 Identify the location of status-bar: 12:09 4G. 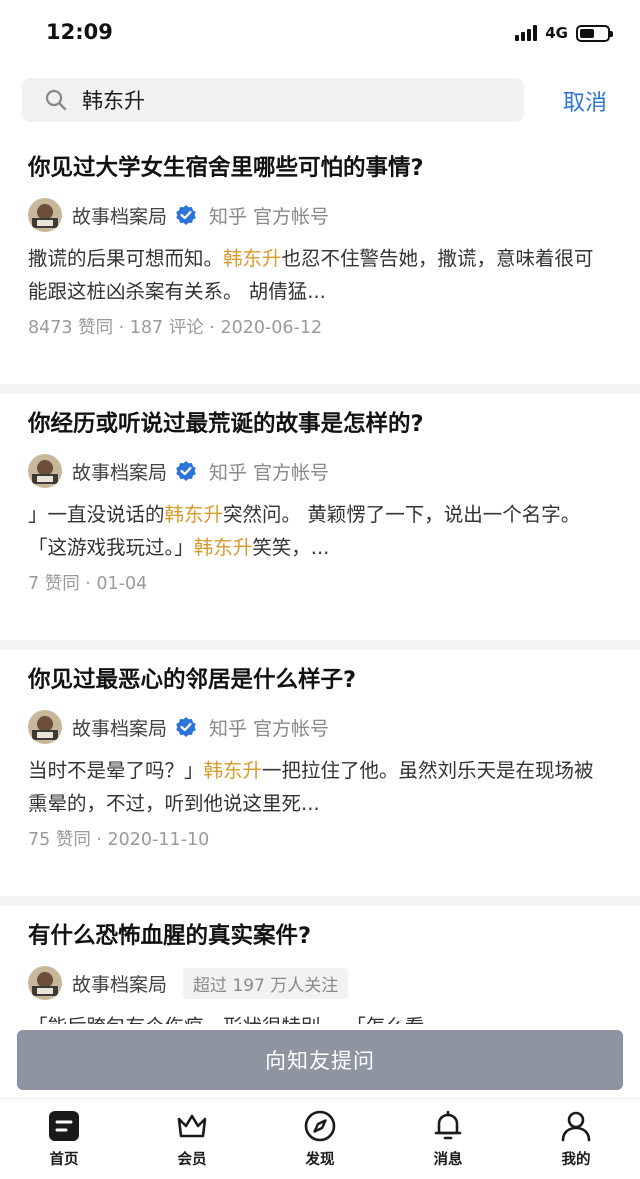
(320, 34).